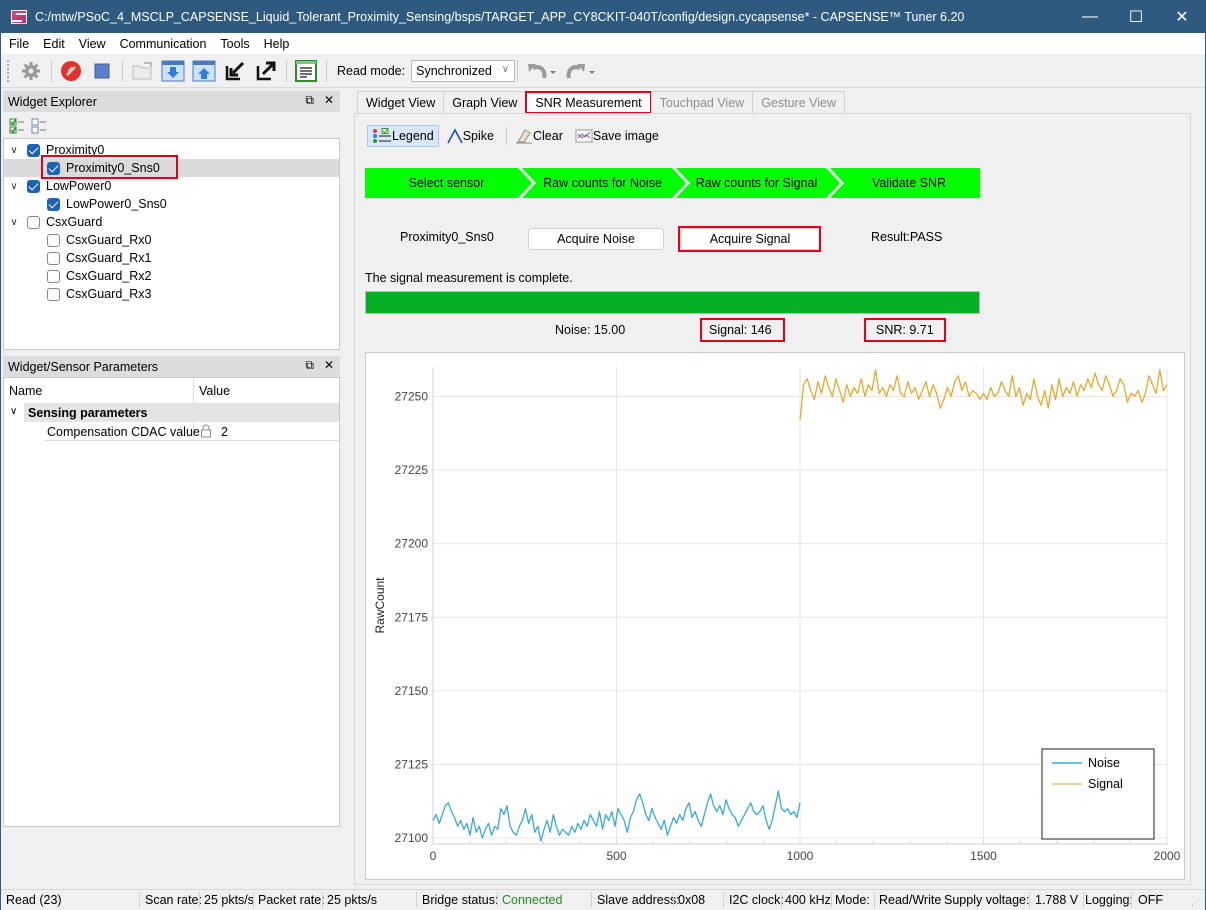 This screenshot has height=910, width=1206. What do you see at coordinates (1090, 17) in the screenshot?
I see `minimize-button: —` at bounding box center [1090, 17].